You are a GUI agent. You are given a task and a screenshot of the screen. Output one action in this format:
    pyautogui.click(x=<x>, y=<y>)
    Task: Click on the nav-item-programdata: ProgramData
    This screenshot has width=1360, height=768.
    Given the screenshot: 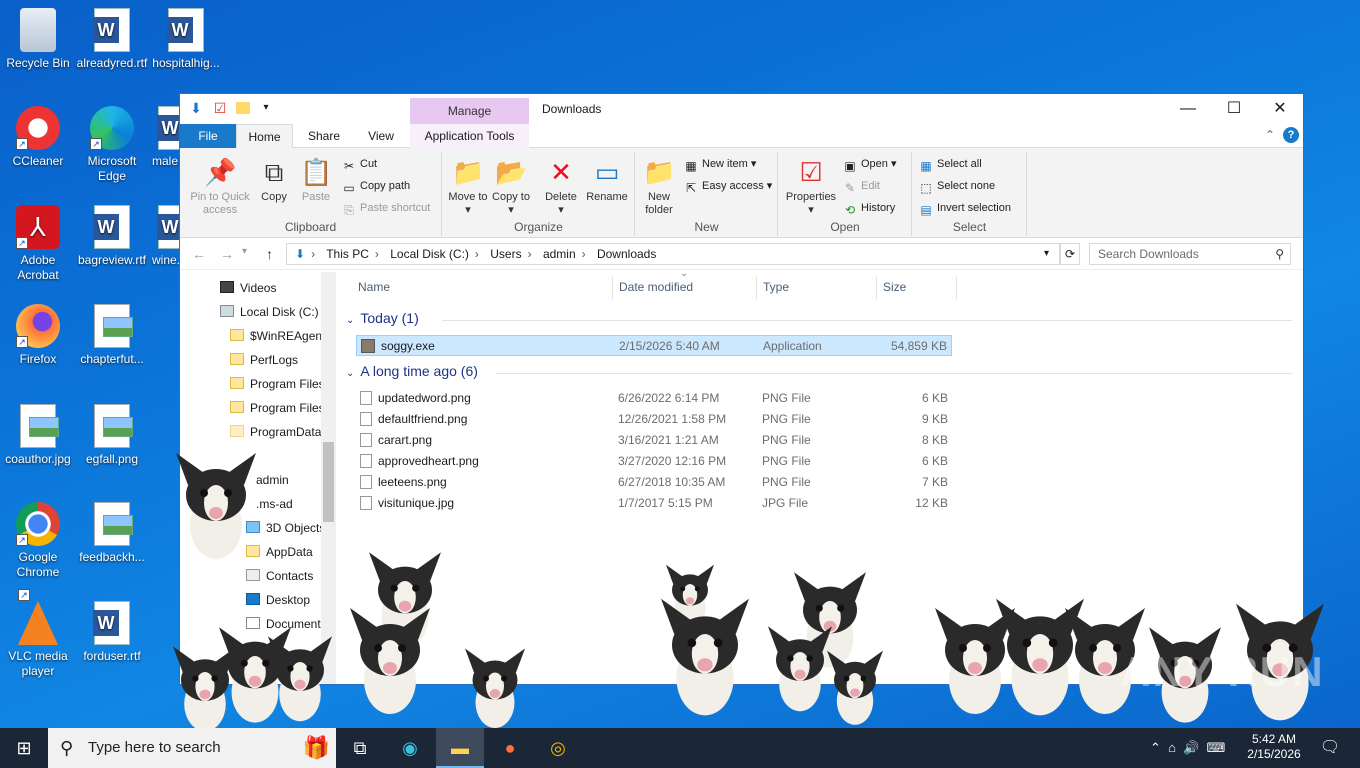 What is the action you would take?
    pyautogui.click(x=275, y=432)
    